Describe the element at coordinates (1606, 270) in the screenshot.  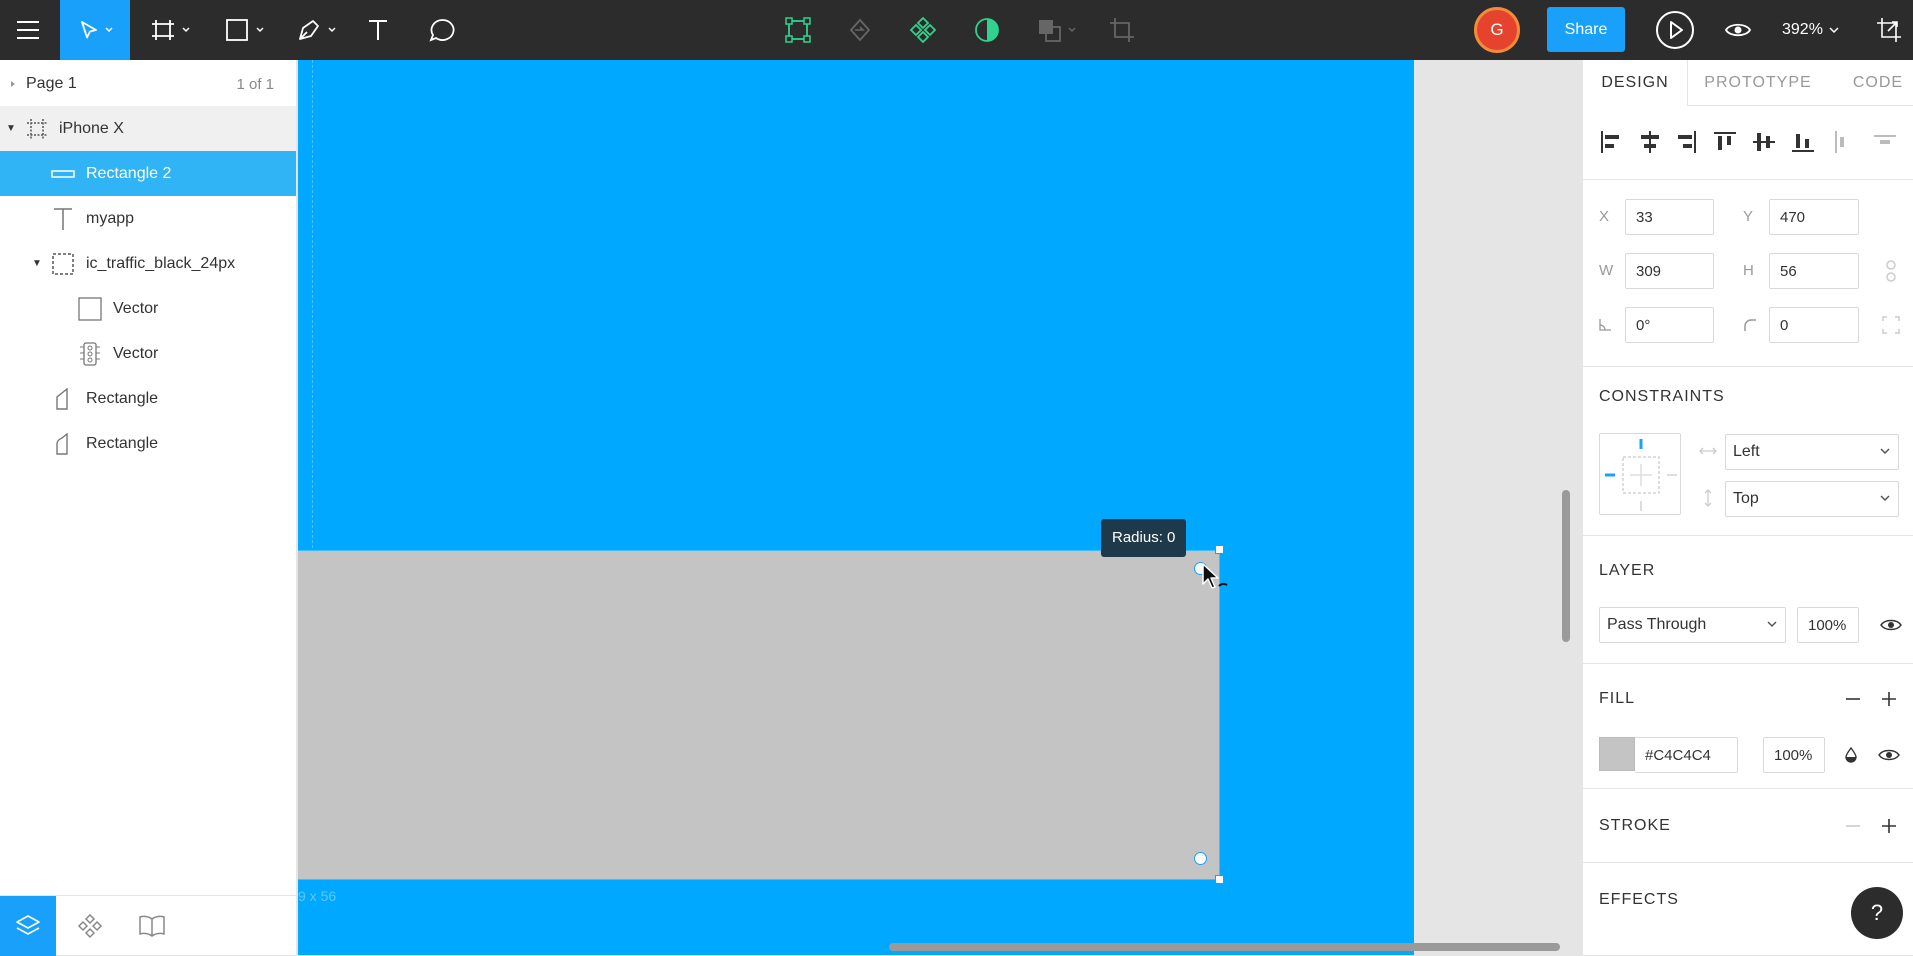
I see `w-label: W` at that location.